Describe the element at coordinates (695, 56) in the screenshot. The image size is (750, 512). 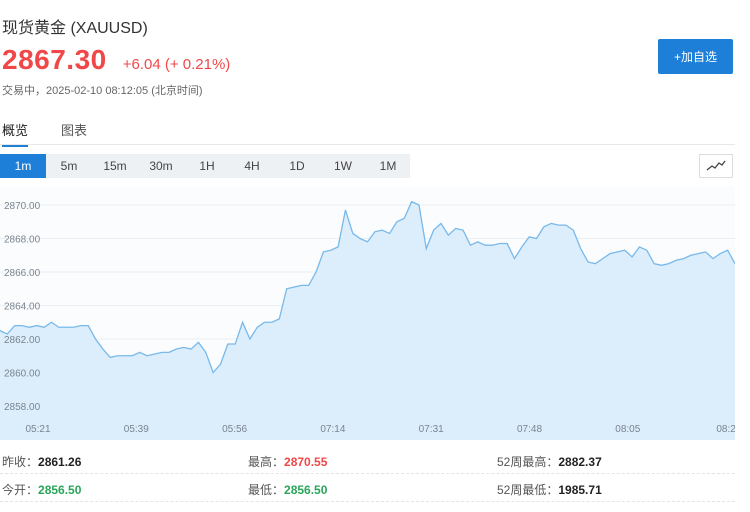
I see `add-watchlist-button: +加自选` at that location.